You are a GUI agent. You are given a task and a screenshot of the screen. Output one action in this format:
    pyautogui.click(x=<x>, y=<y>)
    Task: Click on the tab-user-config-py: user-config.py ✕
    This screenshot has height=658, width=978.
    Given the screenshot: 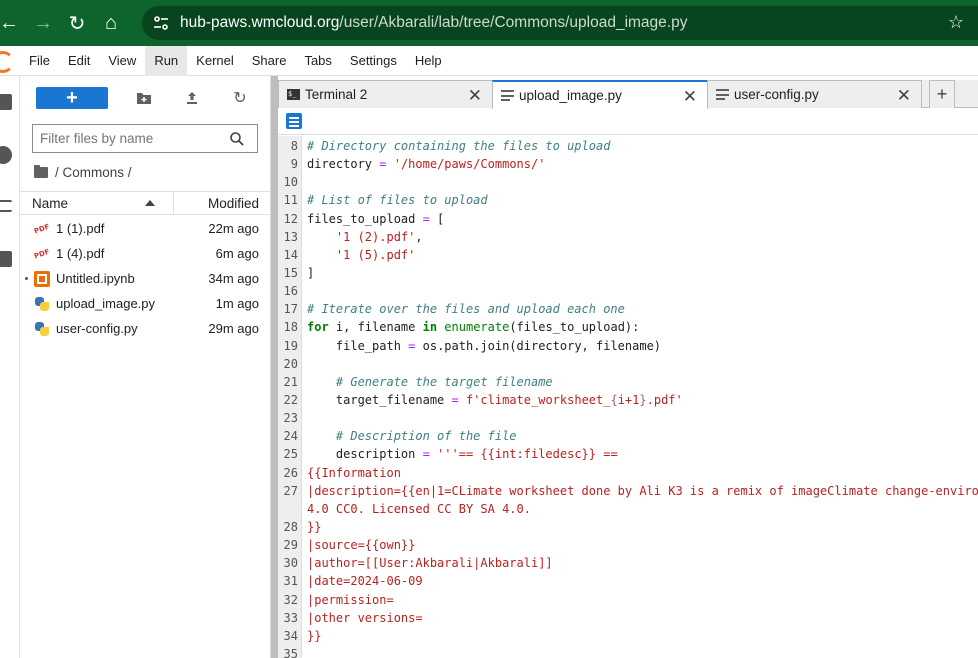 What is the action you would take?
    pyautogui.click(x=814, y=94)
    